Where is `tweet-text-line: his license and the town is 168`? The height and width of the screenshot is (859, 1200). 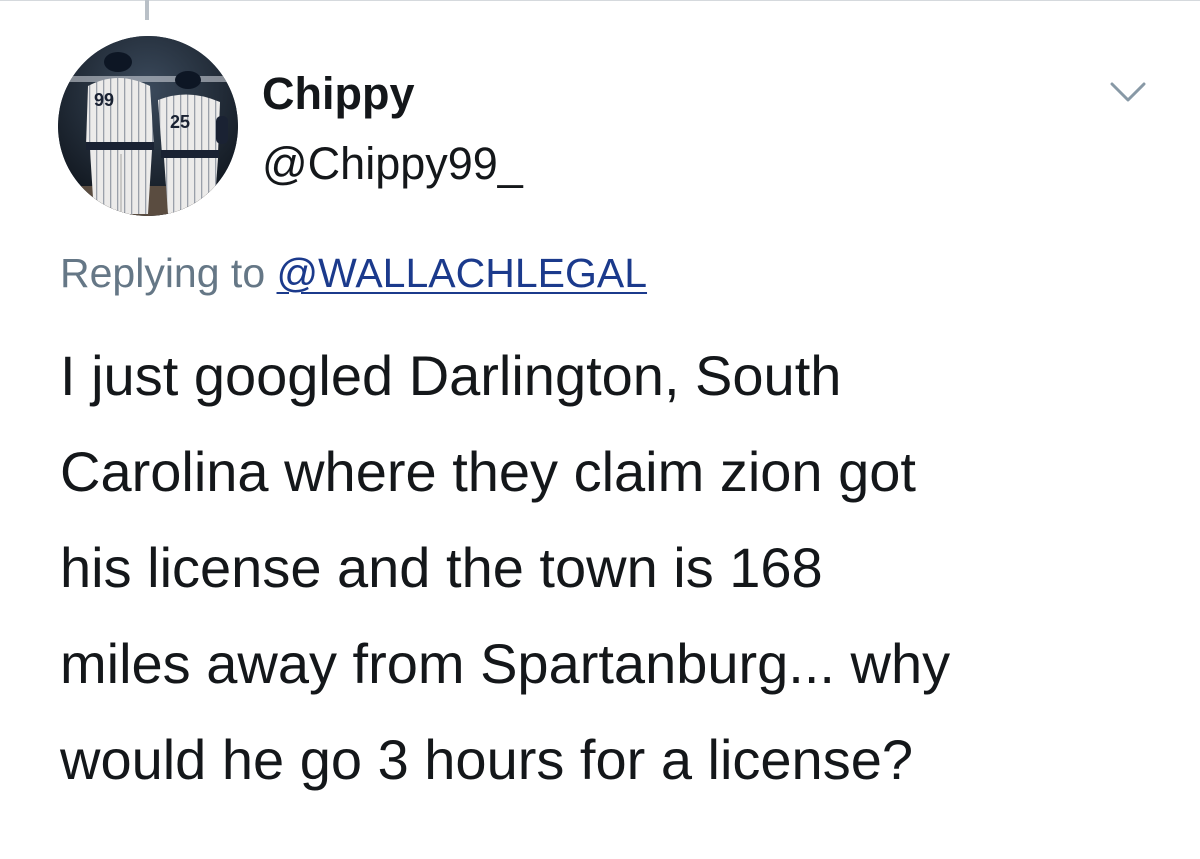
tweet-text-line: his license and the town is 168 is located at coordinates (441, 567).